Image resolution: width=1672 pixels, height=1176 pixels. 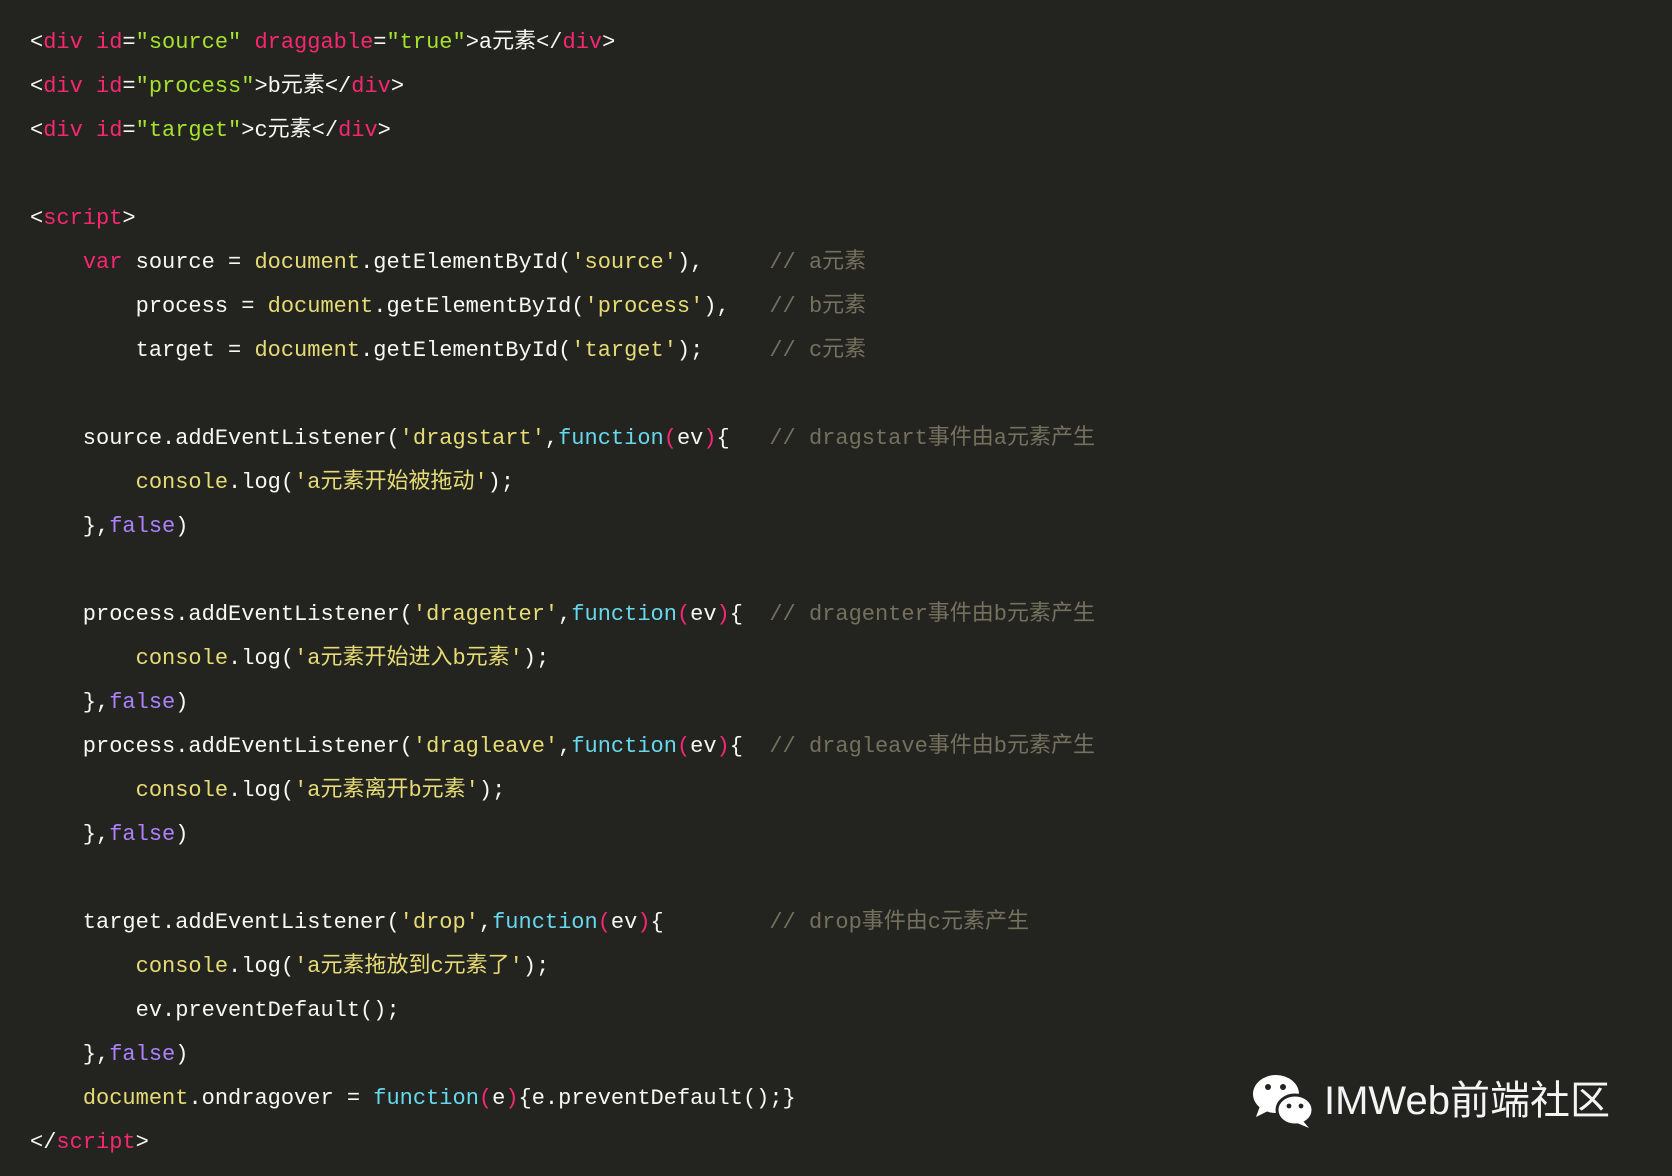 What do you see at coordinates (439, 922) in the screenshot?
I see `code-token: 'drop'` at bounding box center [439, 922].